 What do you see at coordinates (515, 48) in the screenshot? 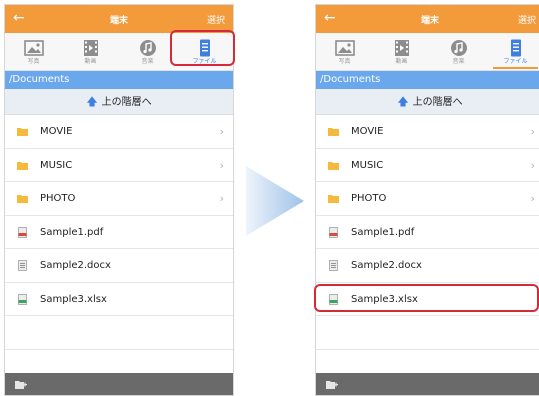
I see `file-icon` at bounding box center [515, 48].